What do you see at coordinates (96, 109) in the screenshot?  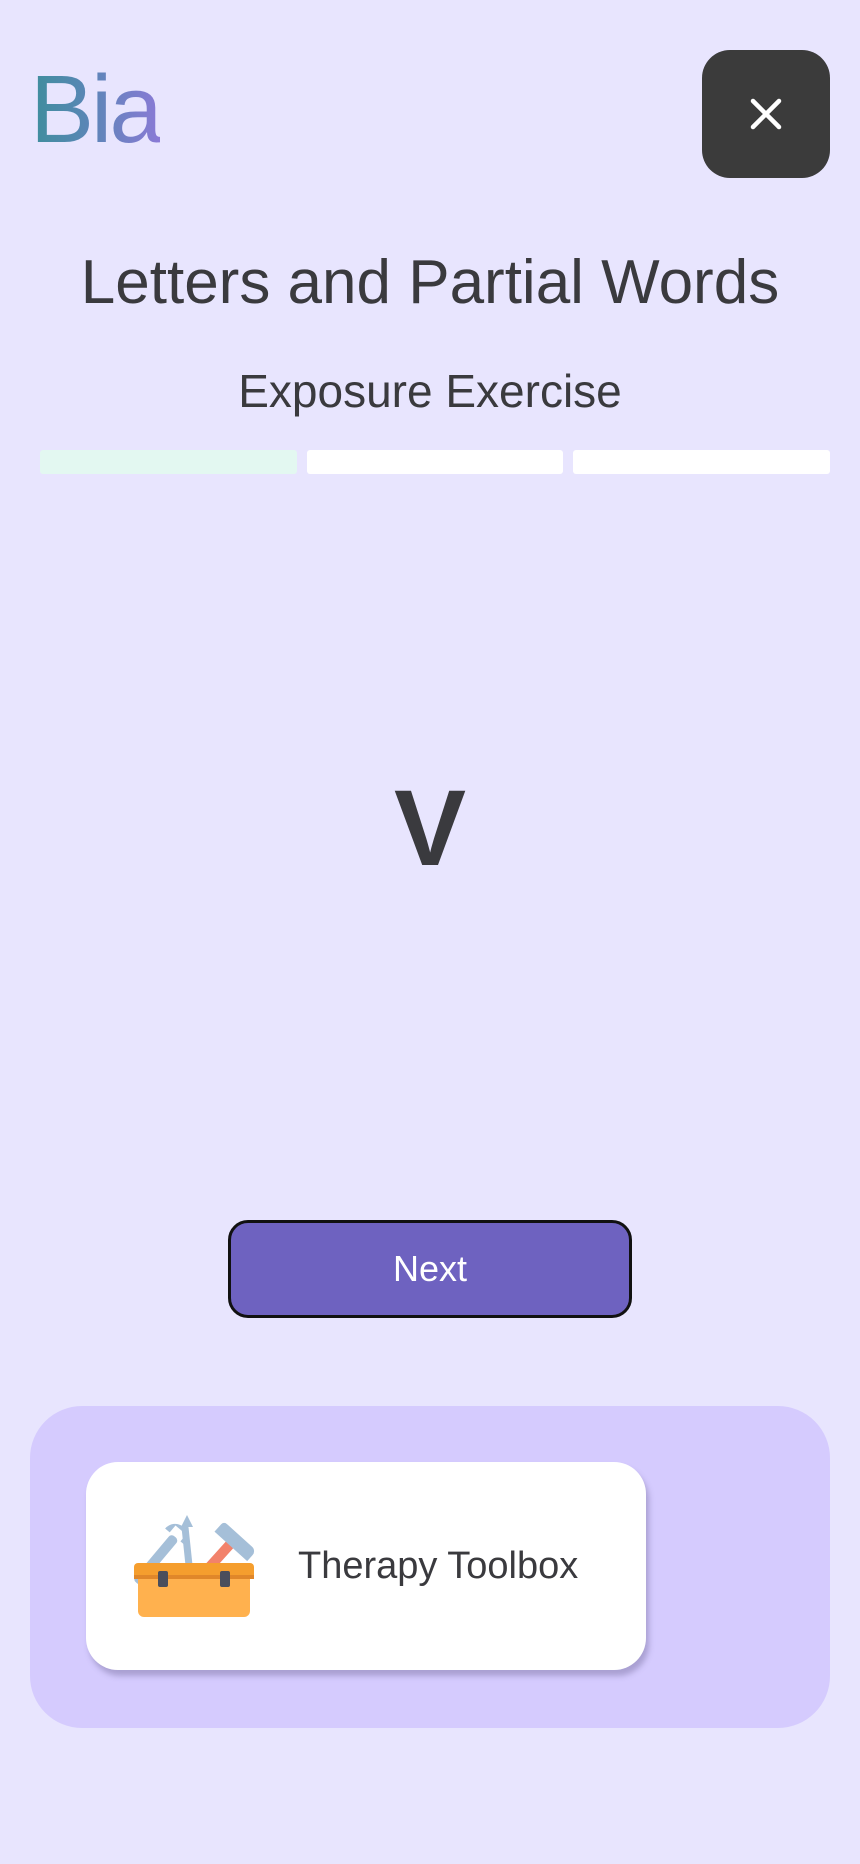 I see `bia-logo: Bia` at bounding box center [96, 109].